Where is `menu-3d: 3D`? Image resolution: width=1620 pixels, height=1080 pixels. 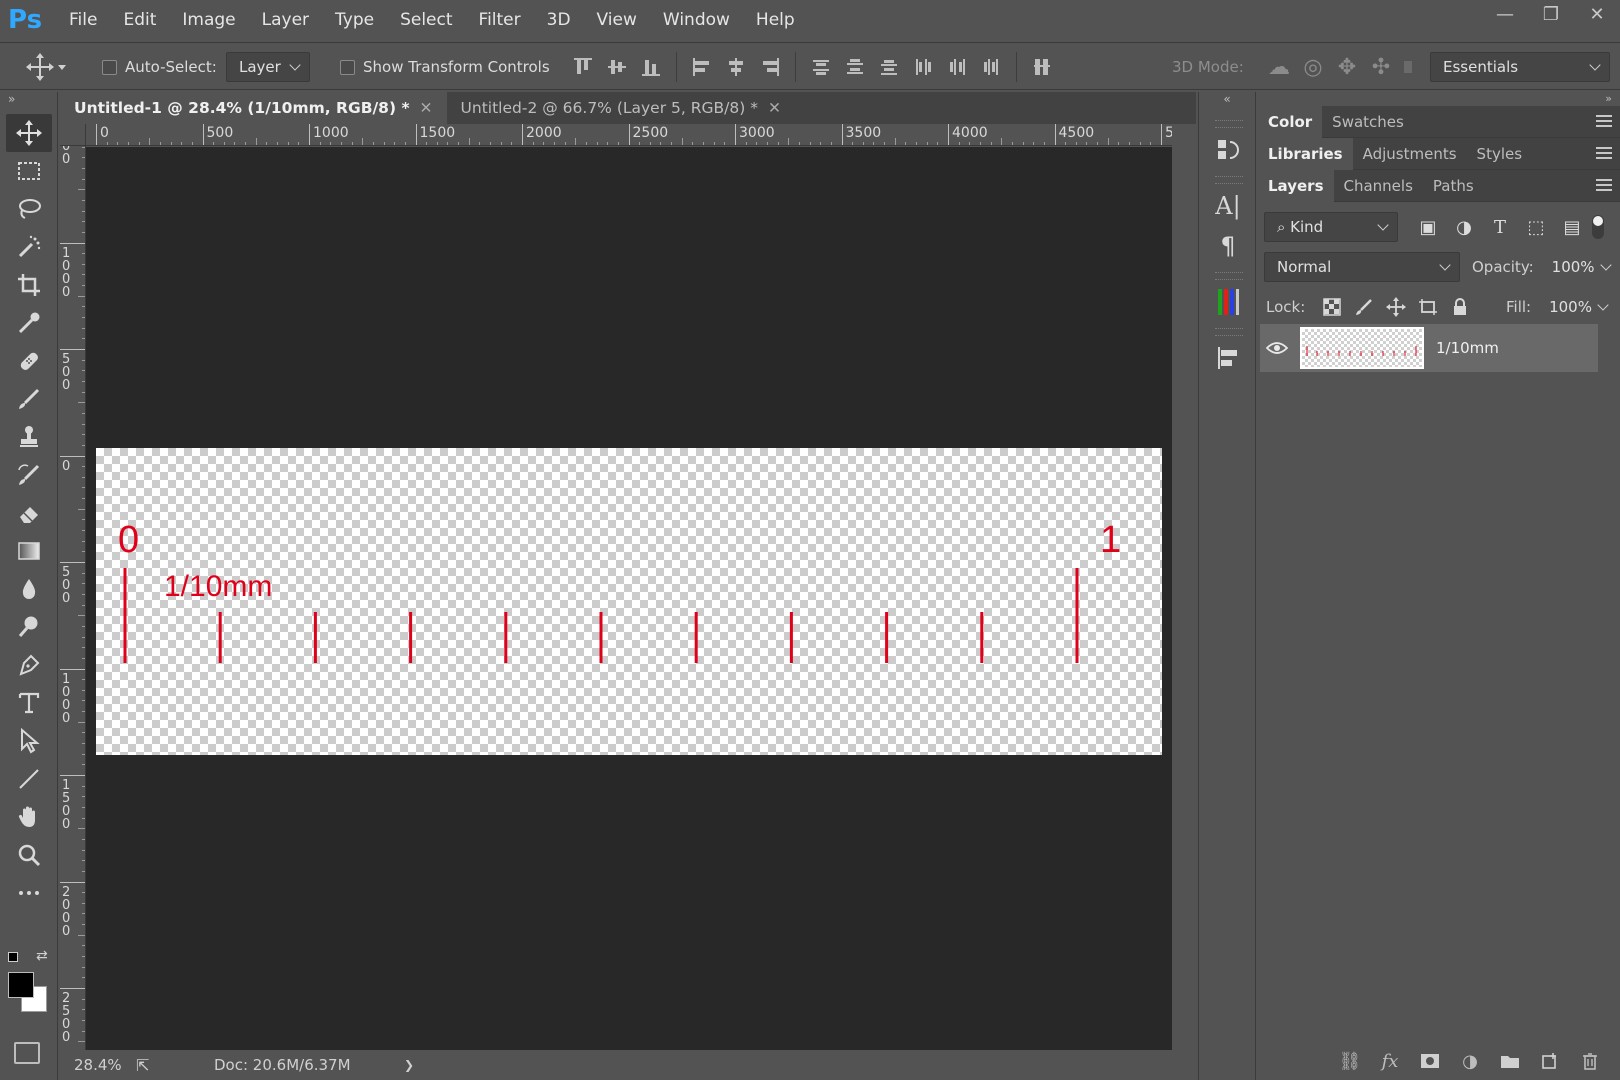
menu-3d: 3D is located at coordinates (559, 20).